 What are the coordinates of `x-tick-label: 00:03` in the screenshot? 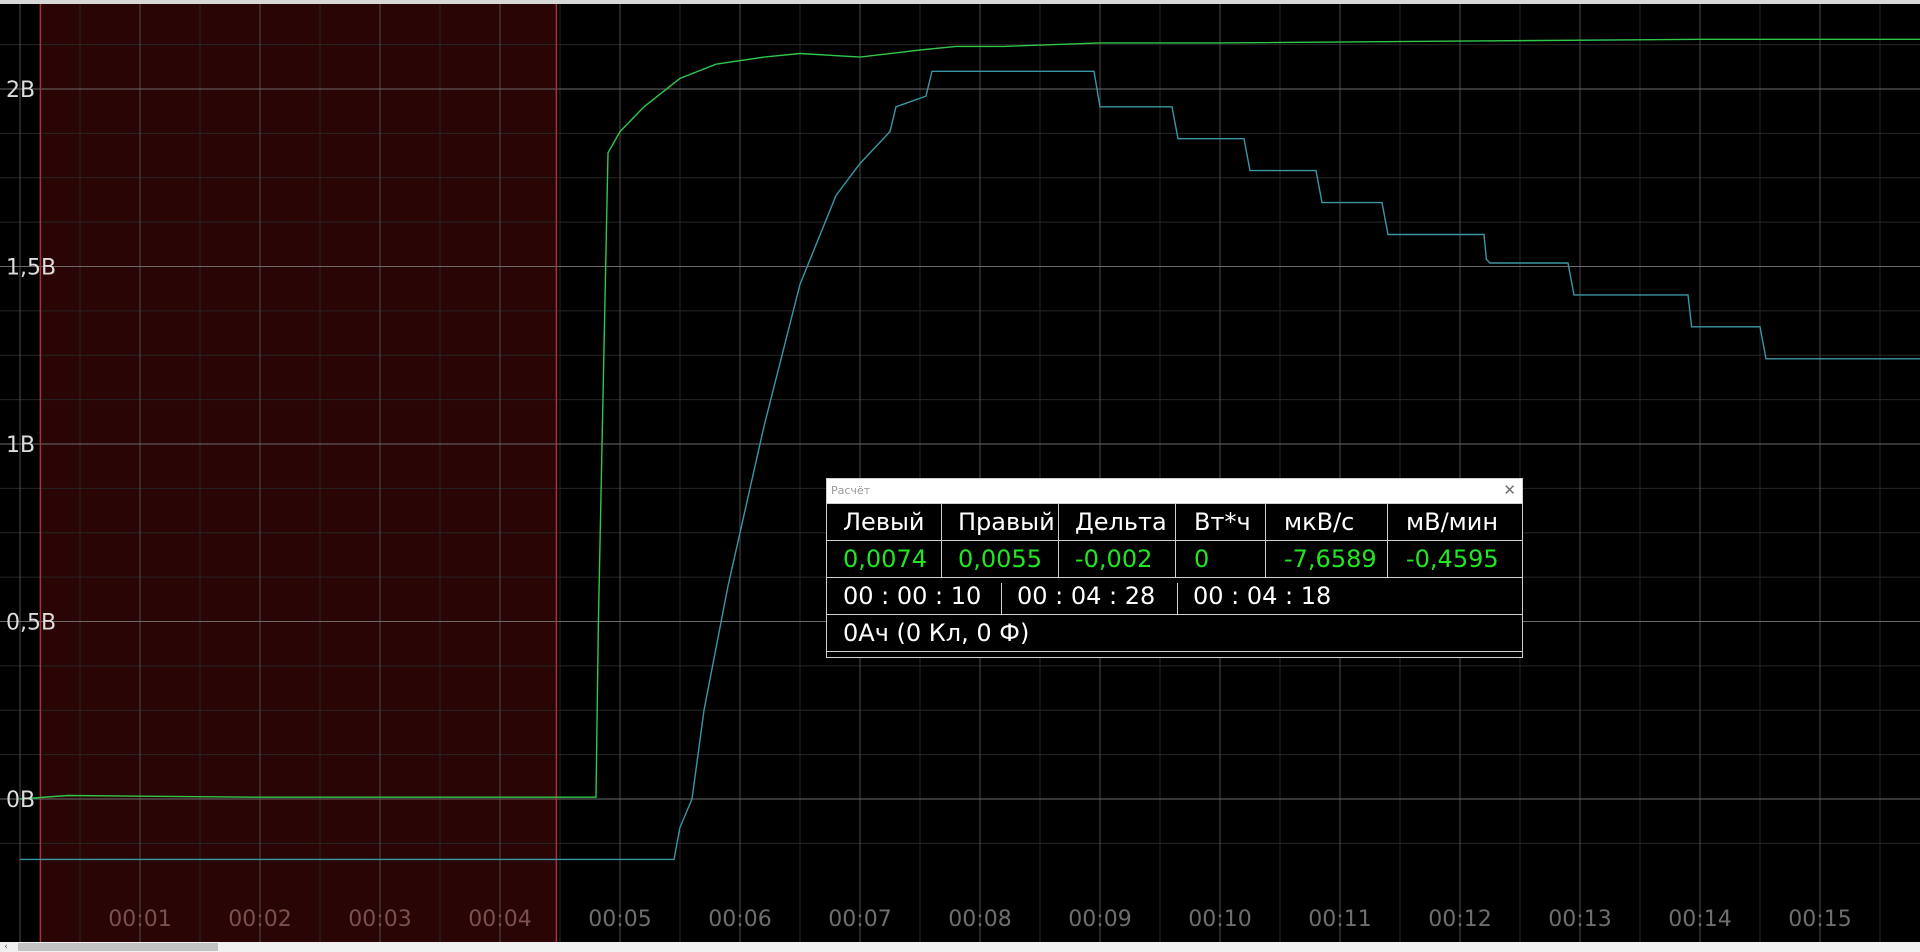 It's located at (379, 919).